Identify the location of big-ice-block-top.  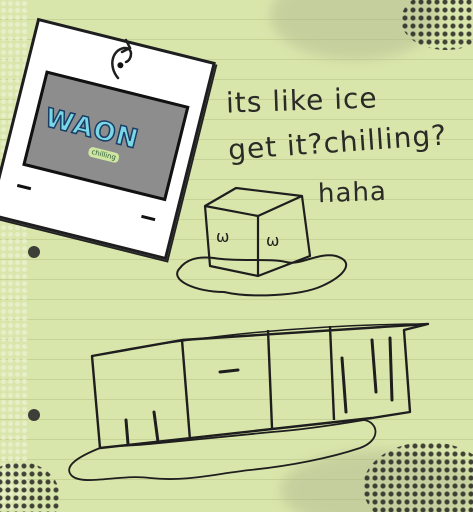
(260, 340).